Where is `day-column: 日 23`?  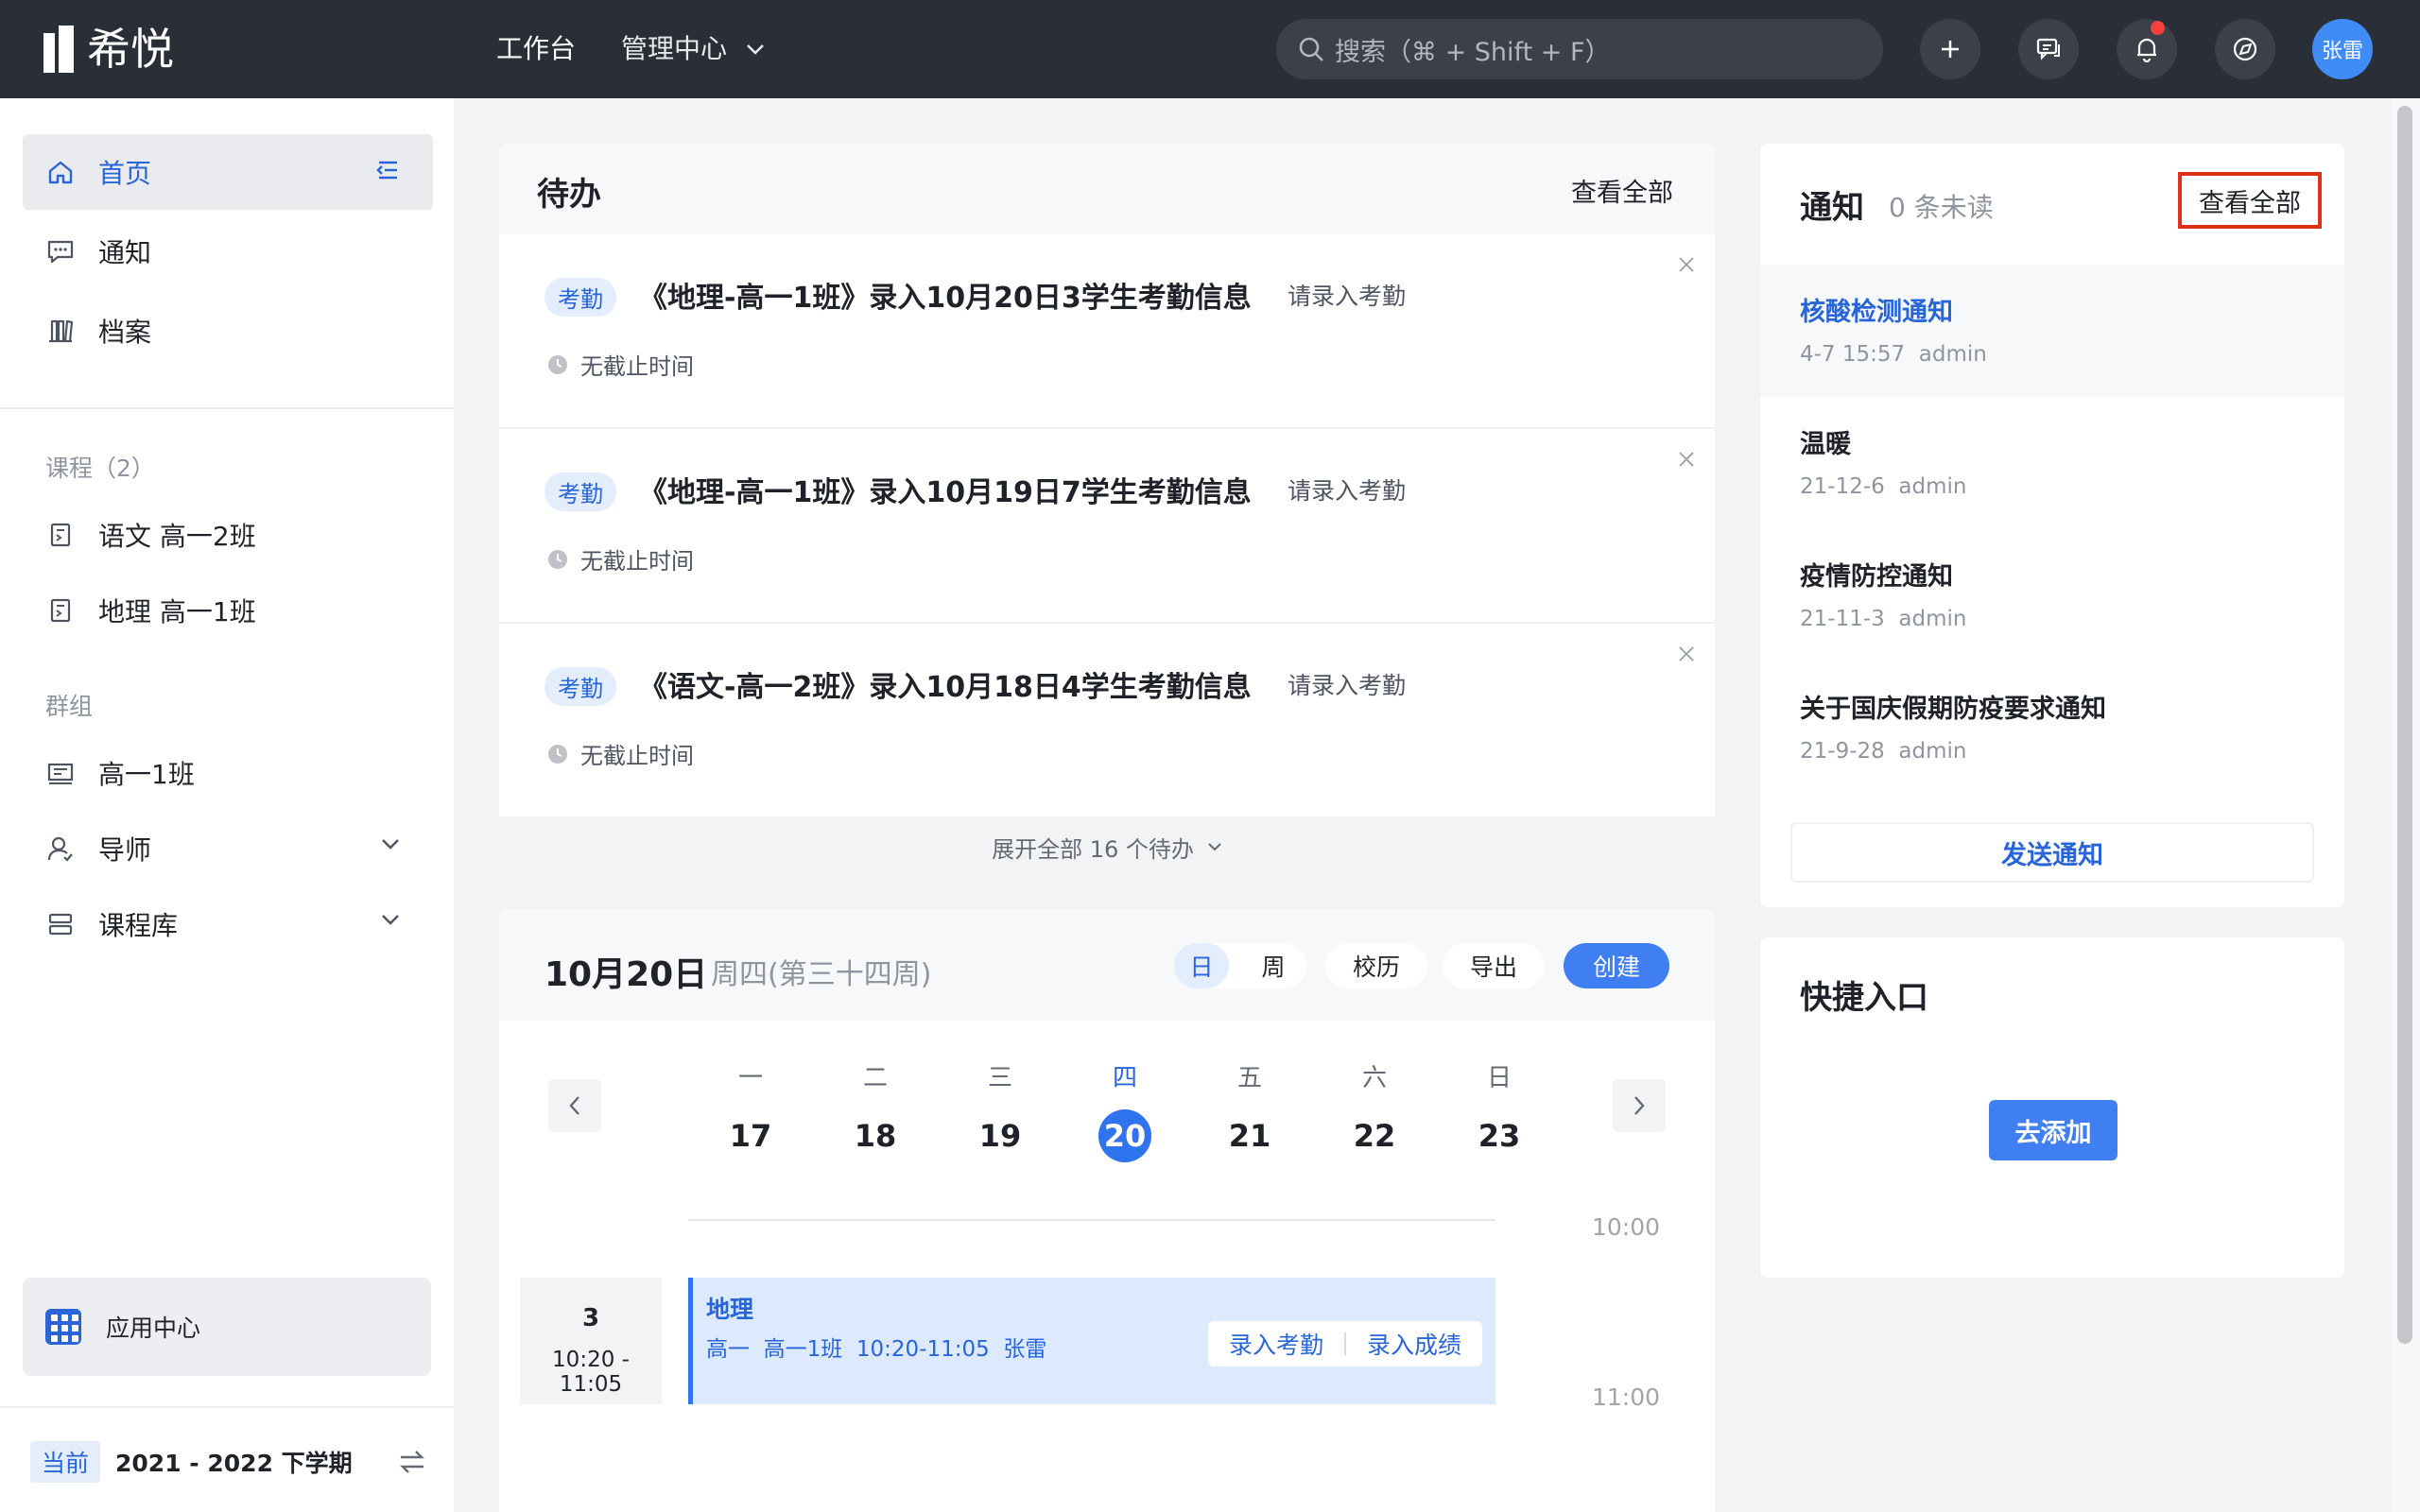
day-column: 日 23 is located at coordinates (1499, 1110).